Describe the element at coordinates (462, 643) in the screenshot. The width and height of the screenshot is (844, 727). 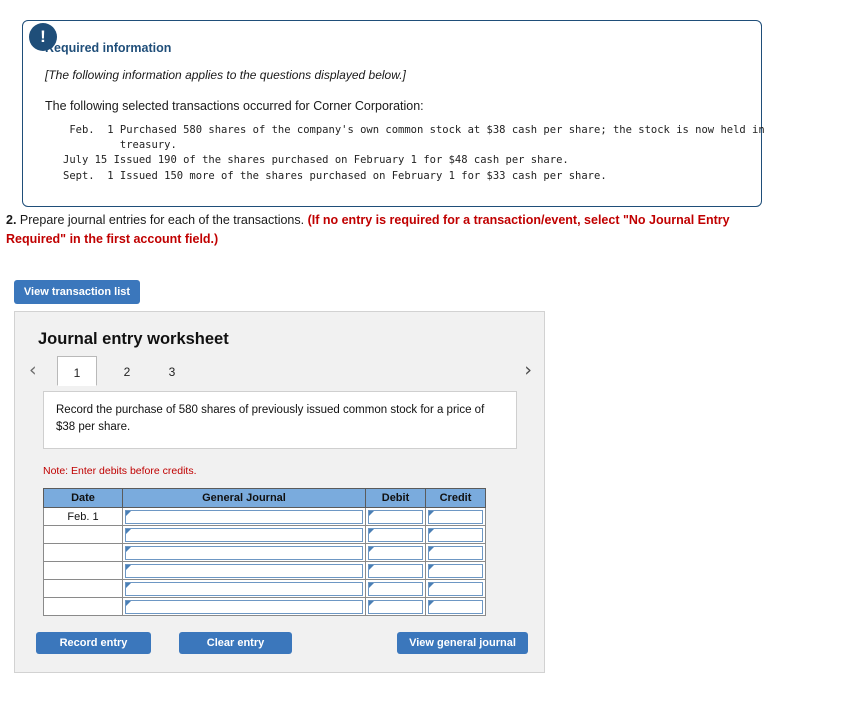
I see `view-general-journal-button: View general journal` at that location.